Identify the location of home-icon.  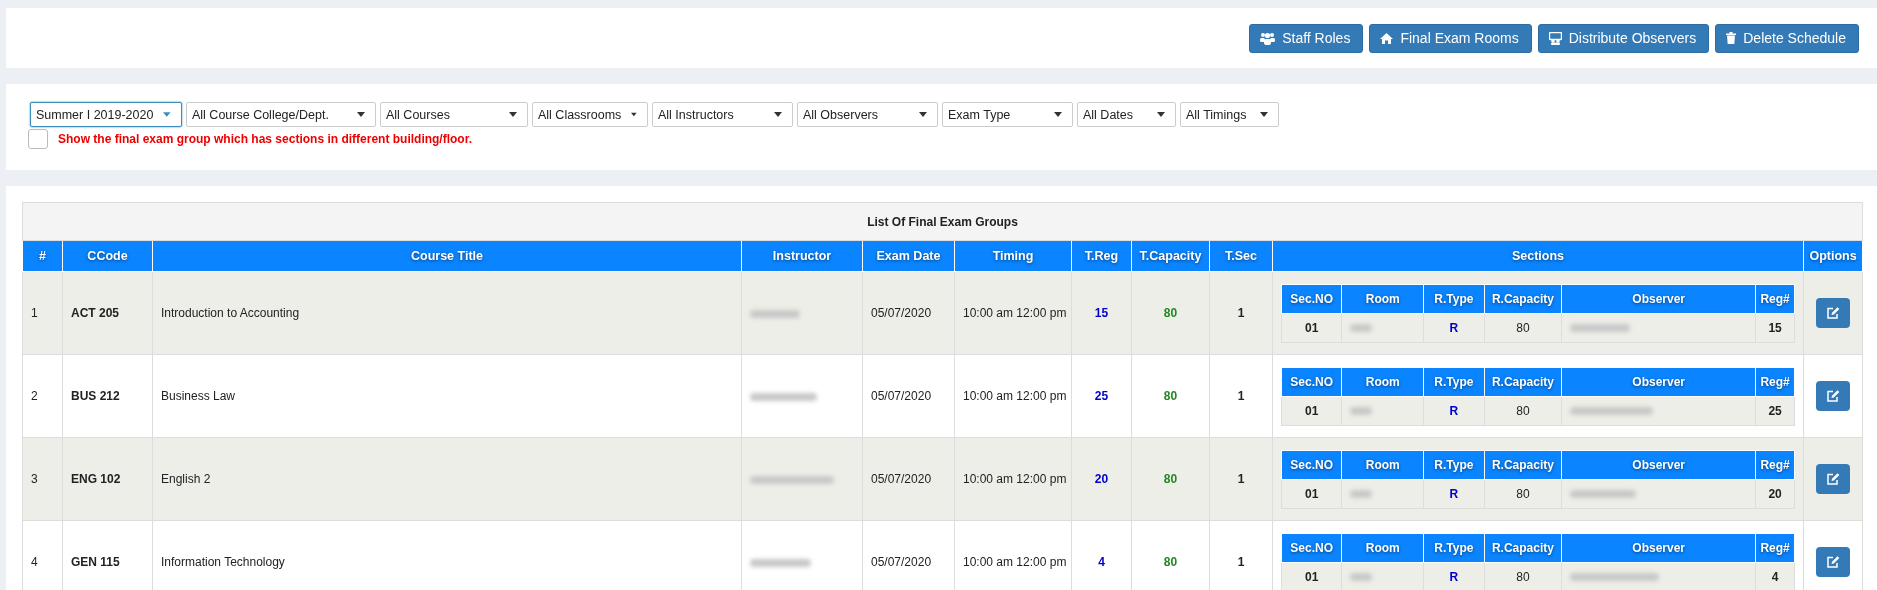
(1387, 38).